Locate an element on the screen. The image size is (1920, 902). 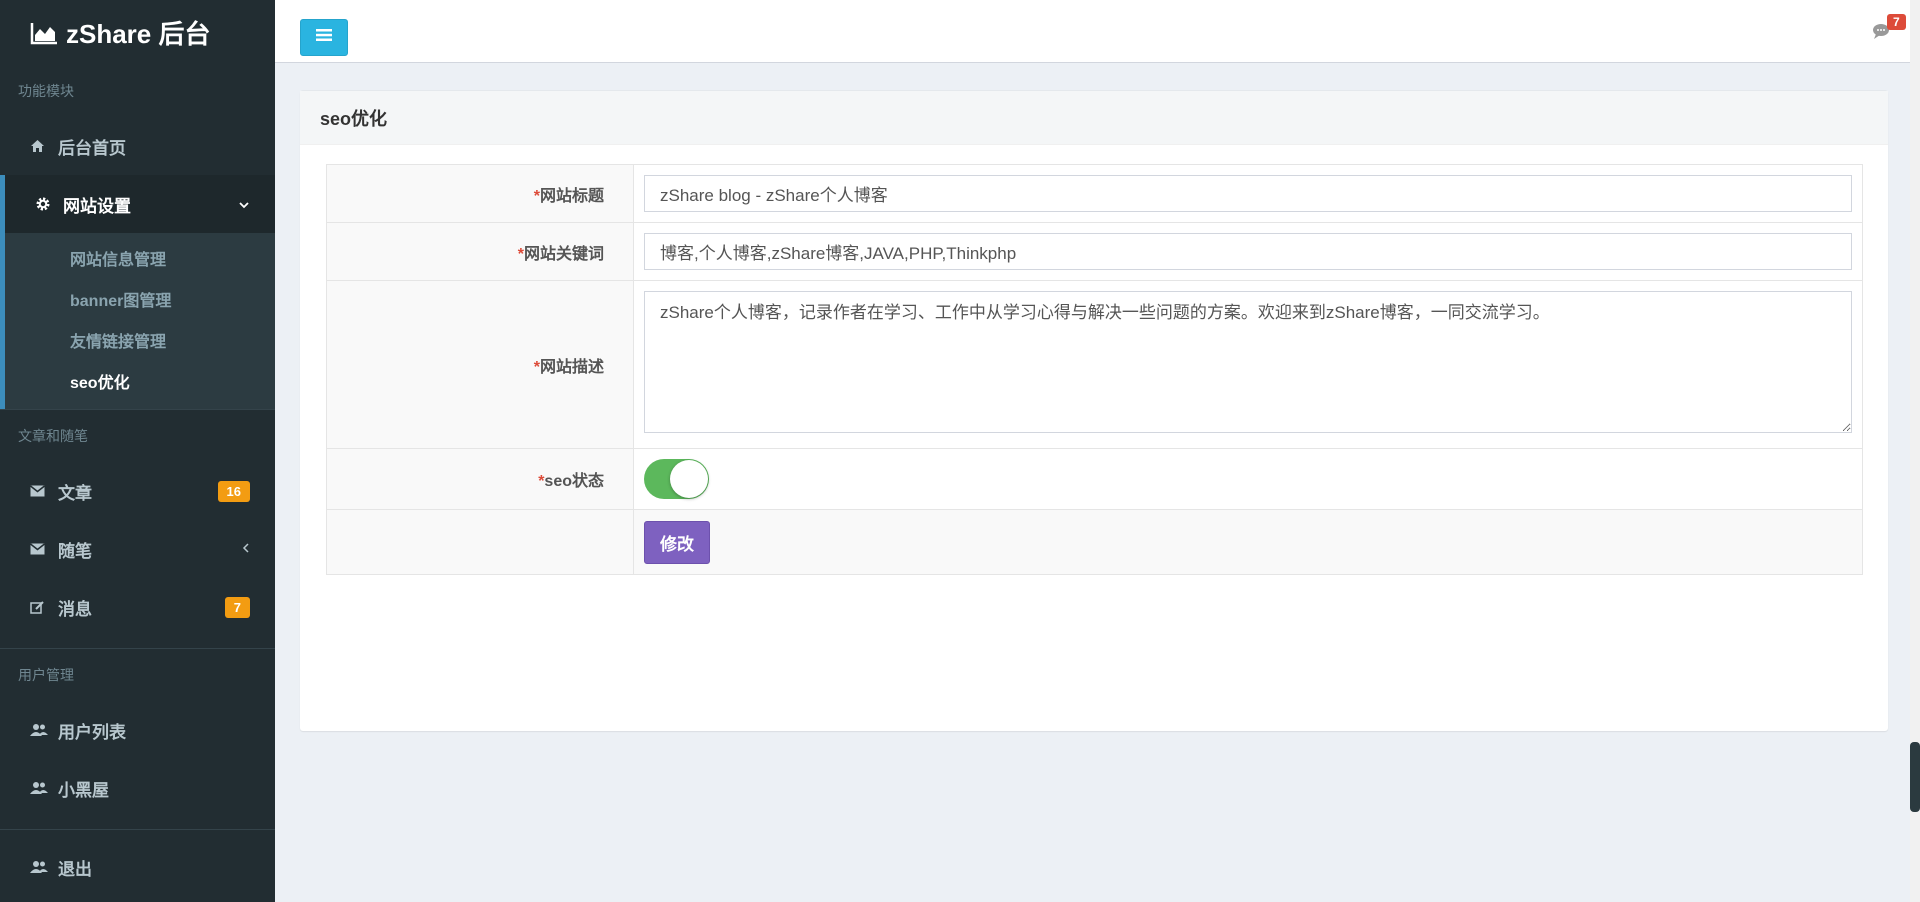
sidebar-item-label: 退出 is located at coordinates (75, 869).